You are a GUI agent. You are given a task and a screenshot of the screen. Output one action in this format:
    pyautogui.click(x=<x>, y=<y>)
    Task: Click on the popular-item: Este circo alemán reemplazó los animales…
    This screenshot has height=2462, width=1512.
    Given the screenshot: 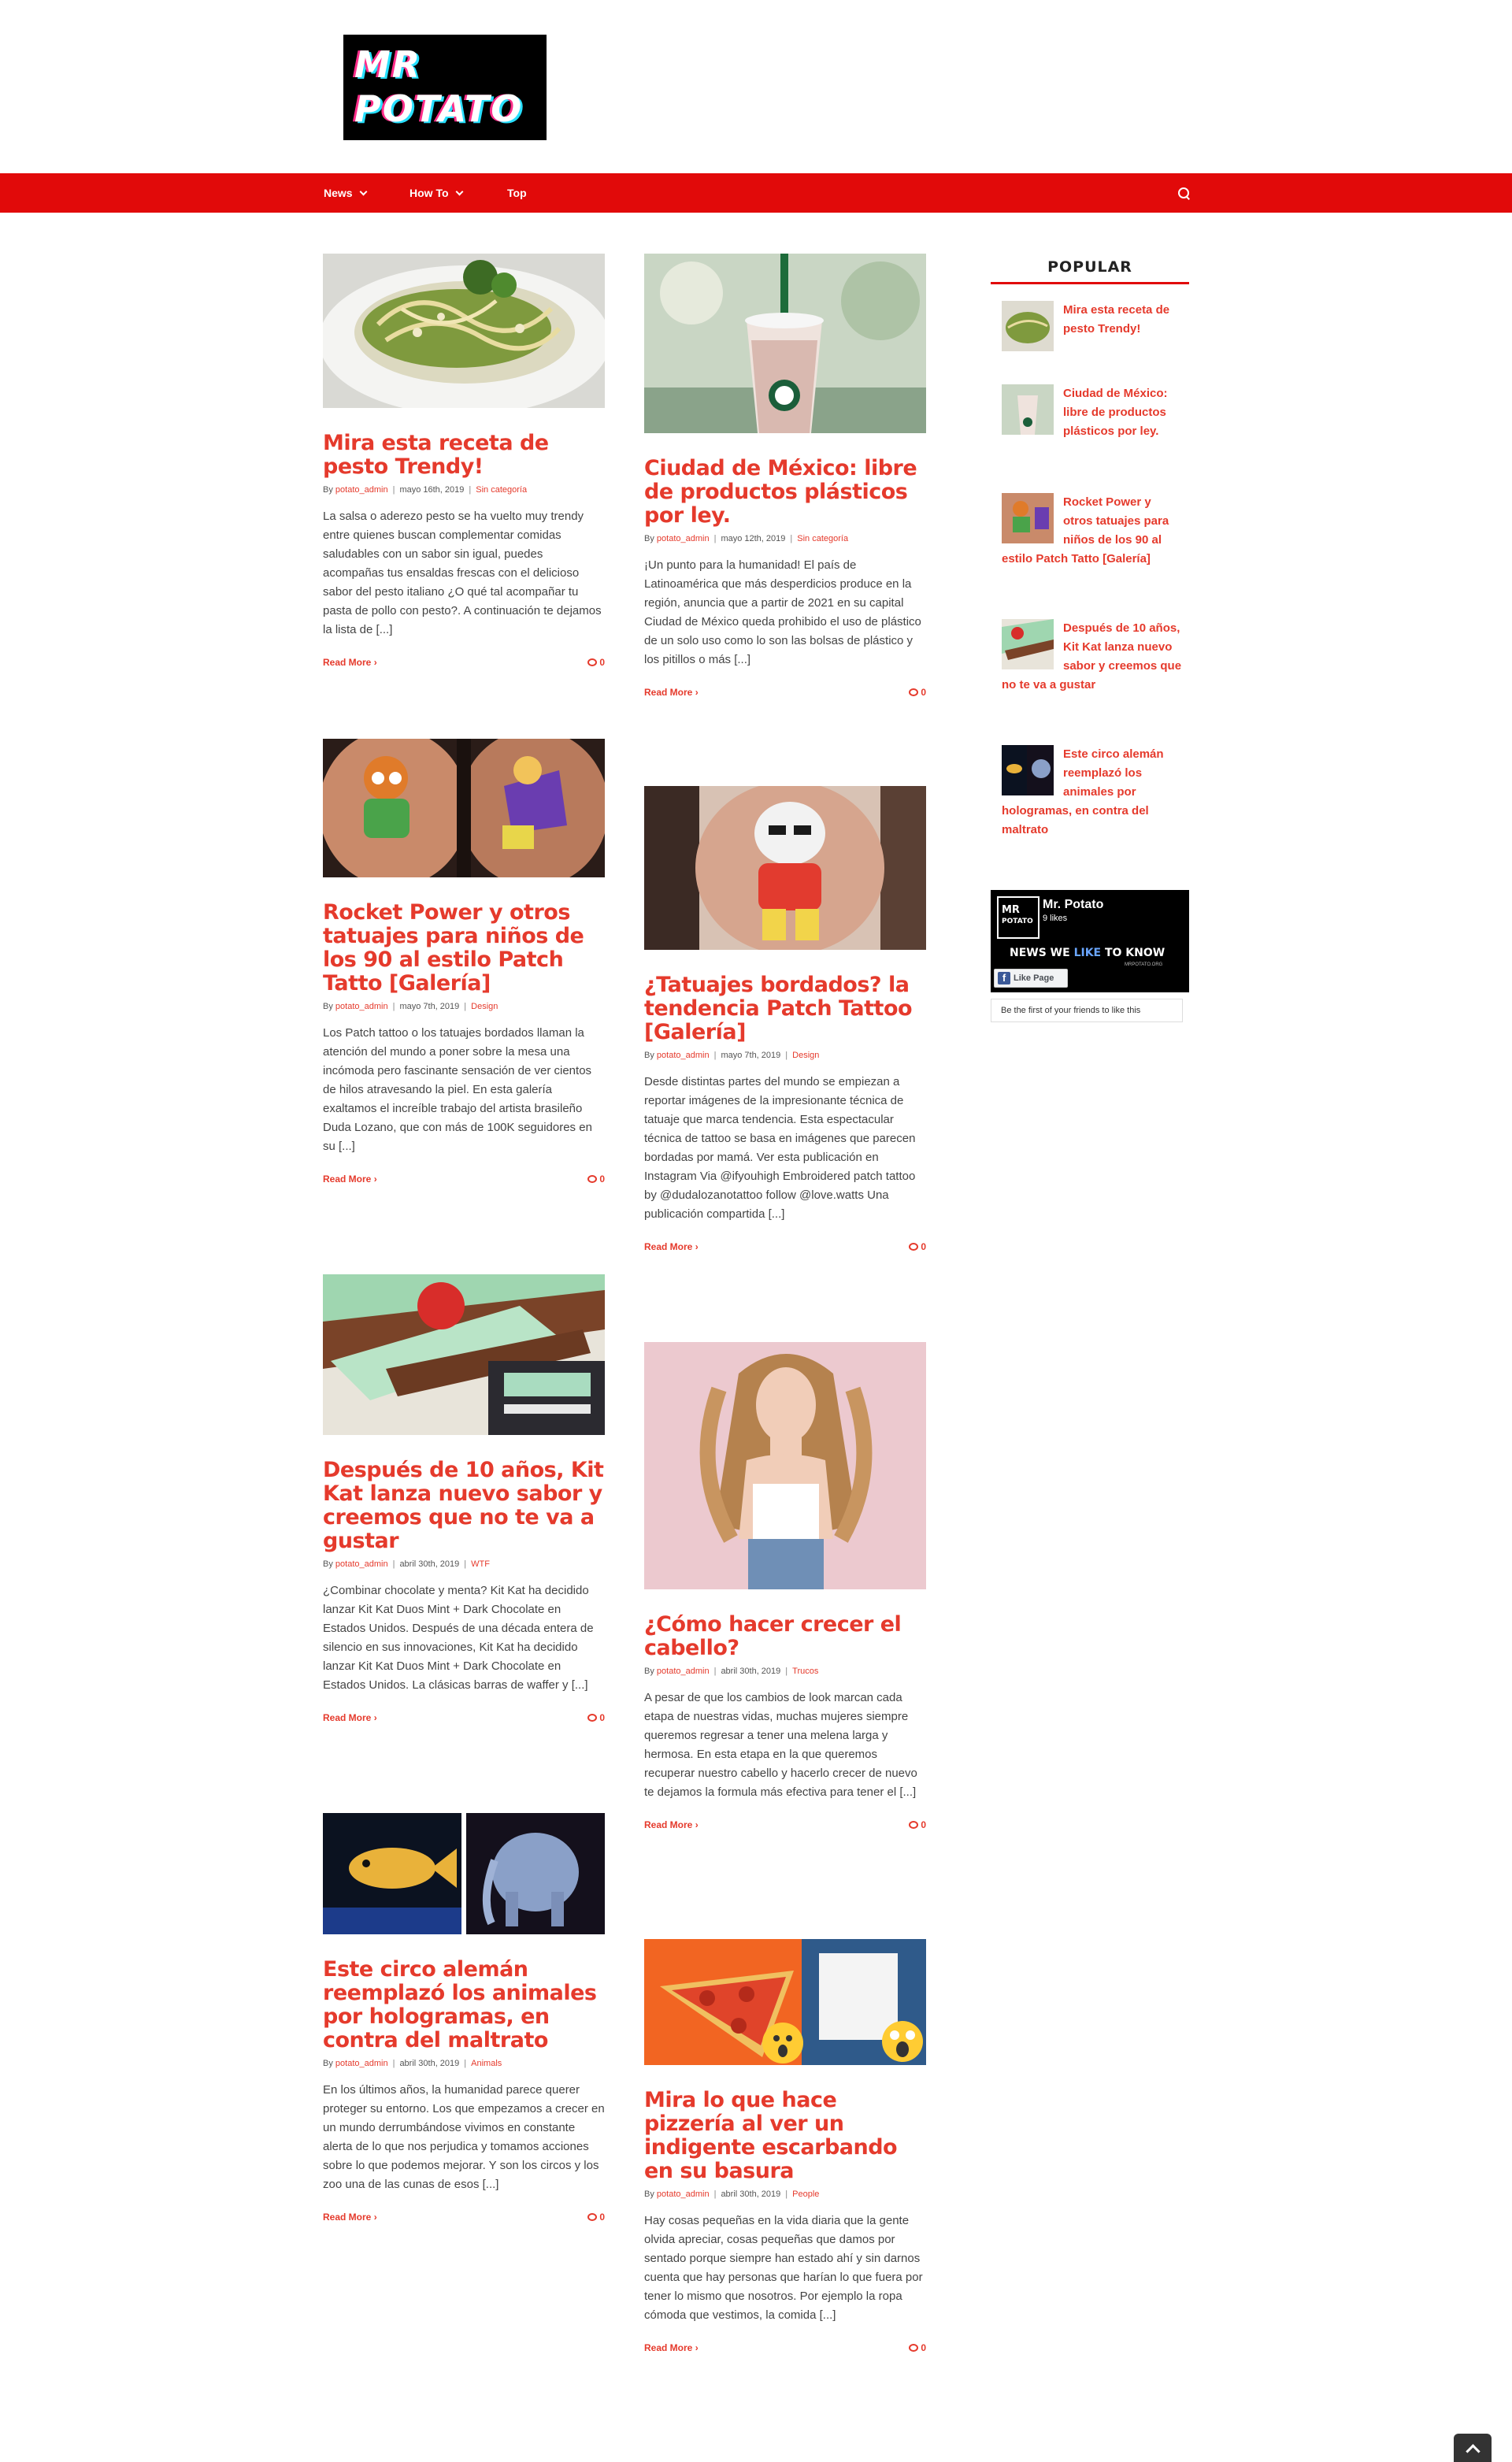 What is the action you would take?
    pyautogui.click(x=1092, y=792)
    